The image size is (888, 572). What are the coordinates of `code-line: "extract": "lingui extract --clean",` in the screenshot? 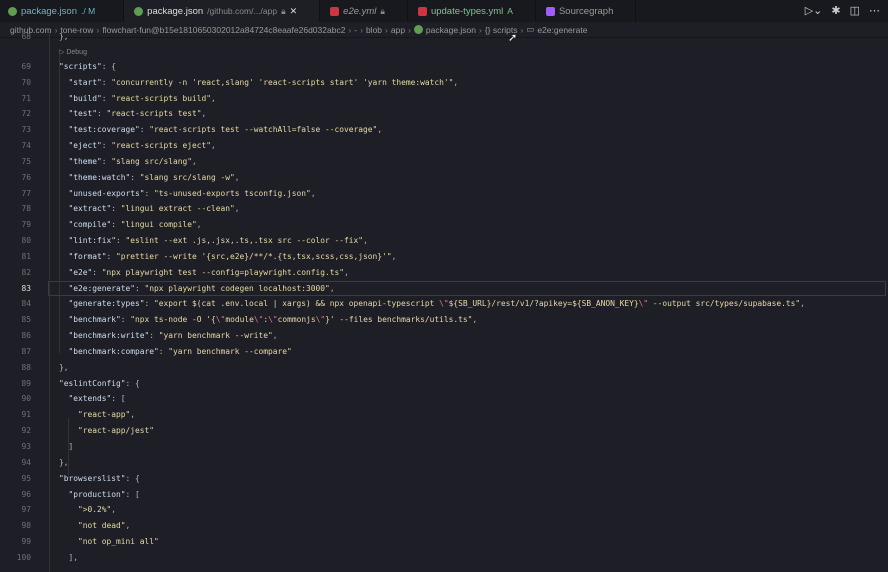 It's located at (154, 209).